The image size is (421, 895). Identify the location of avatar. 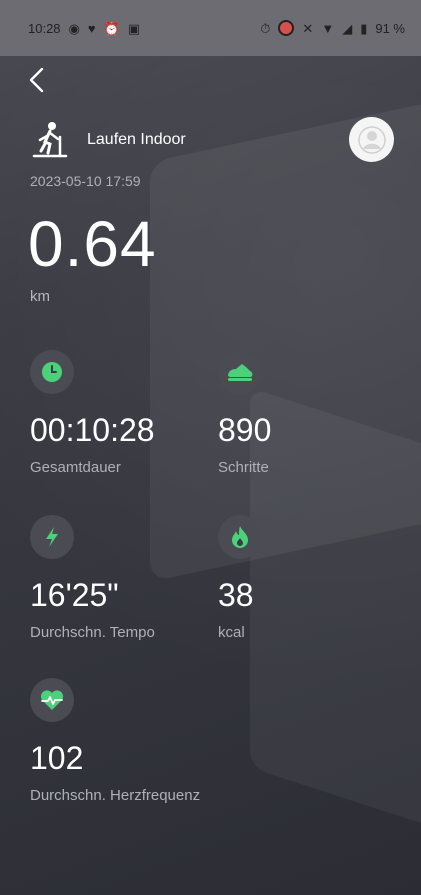
(371, 139).